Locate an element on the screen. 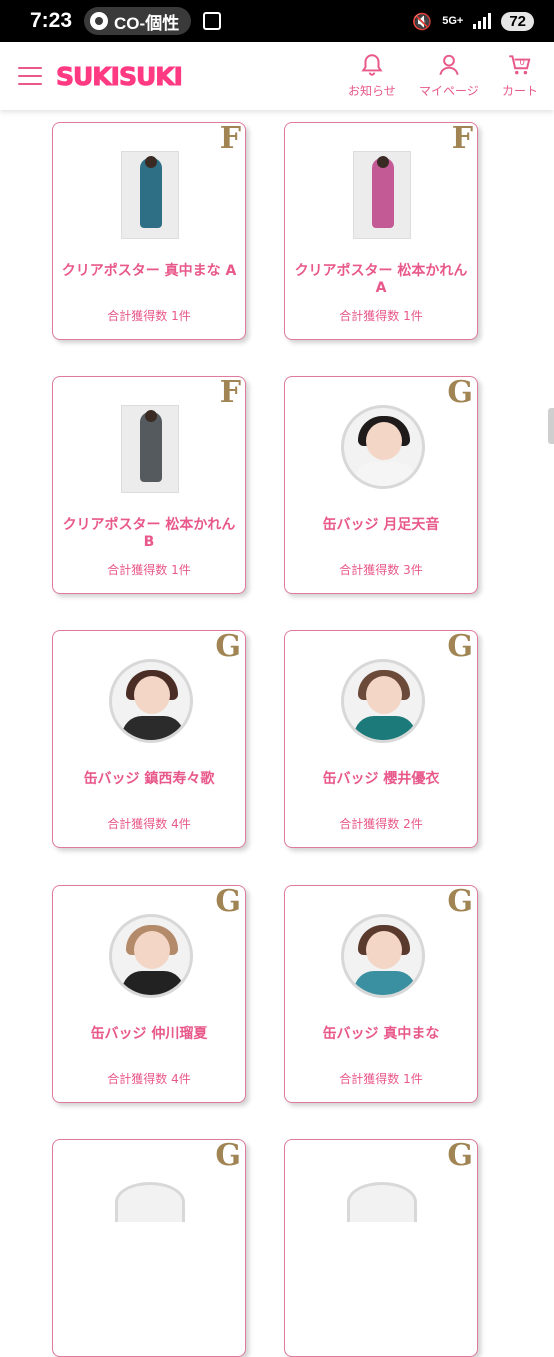 The image size is (554, 1357). prize-card: G 缶バッジ 櫻井優衣 合計獲得数 2件 is located at coordinates (381, 739).